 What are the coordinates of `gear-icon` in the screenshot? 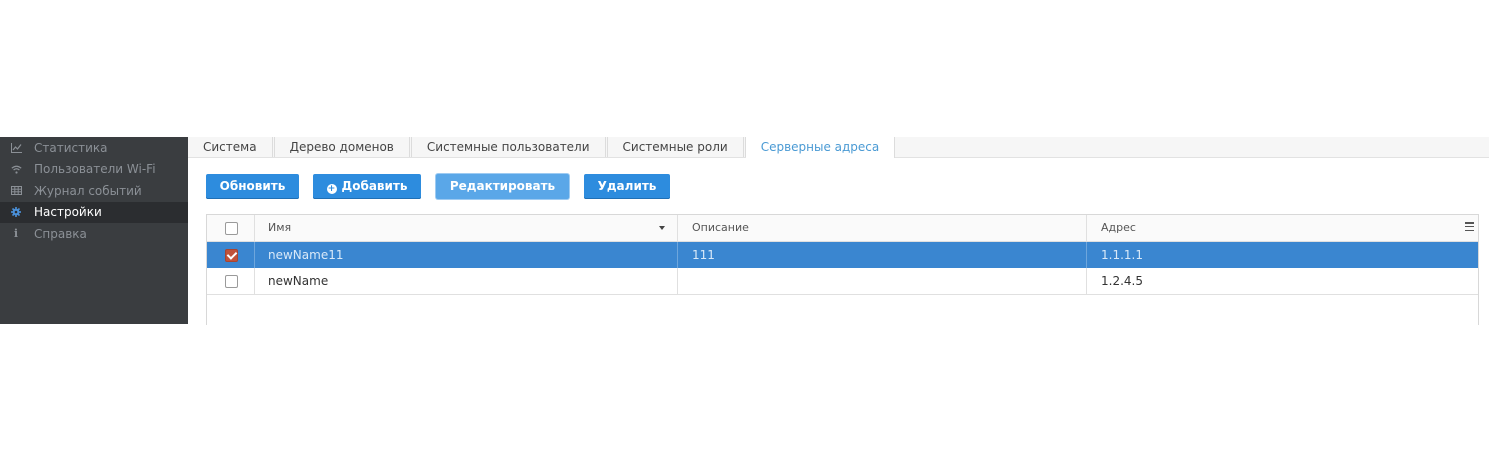 It's located at (16, 212).